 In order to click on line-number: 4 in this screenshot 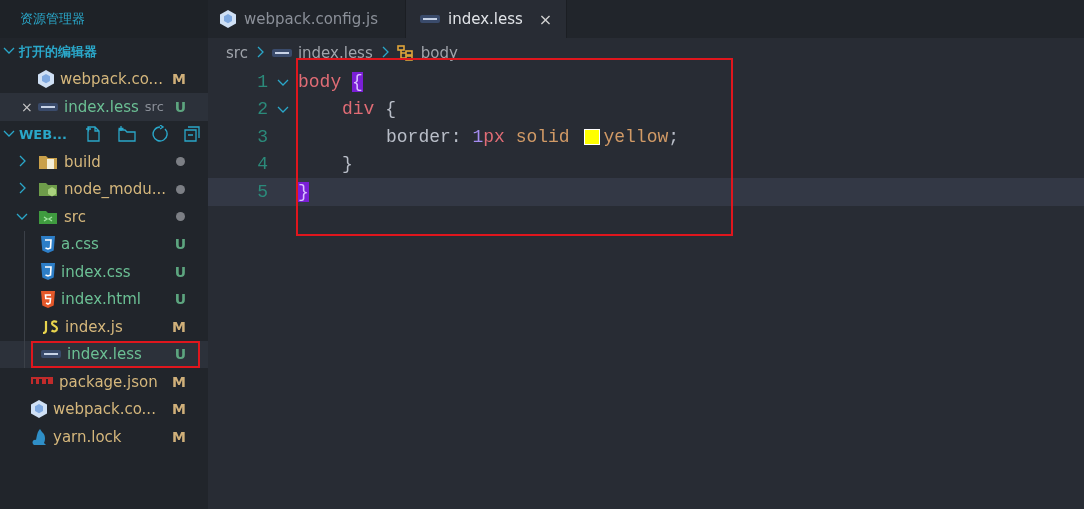, I will do `click(262, 164)`.